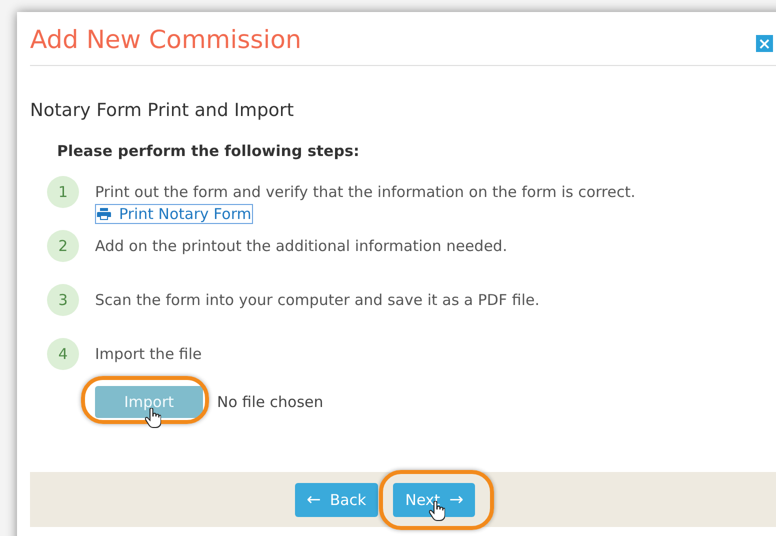 Image resolution: width=776 pixels, height=536 pixels. I want to click on print-link: Print Notary Form, so click(174, 214).